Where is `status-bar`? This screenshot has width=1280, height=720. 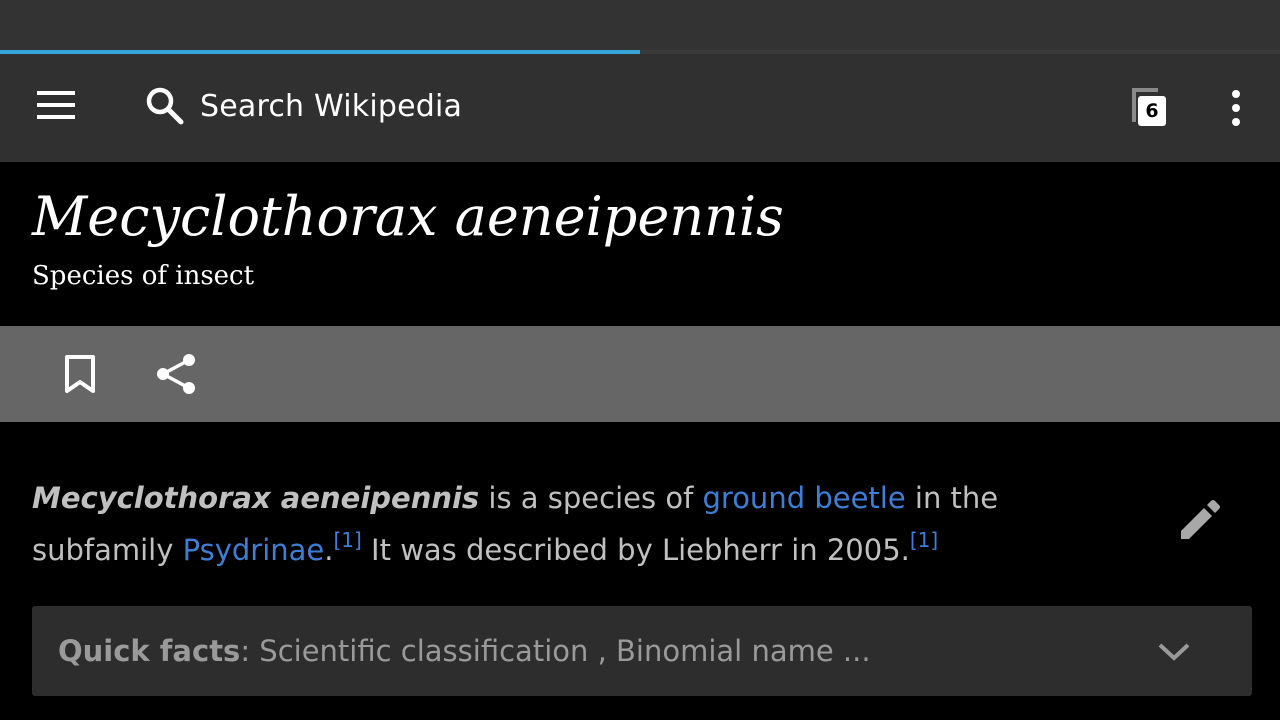
status-bar is located at coordinates (640, 25).